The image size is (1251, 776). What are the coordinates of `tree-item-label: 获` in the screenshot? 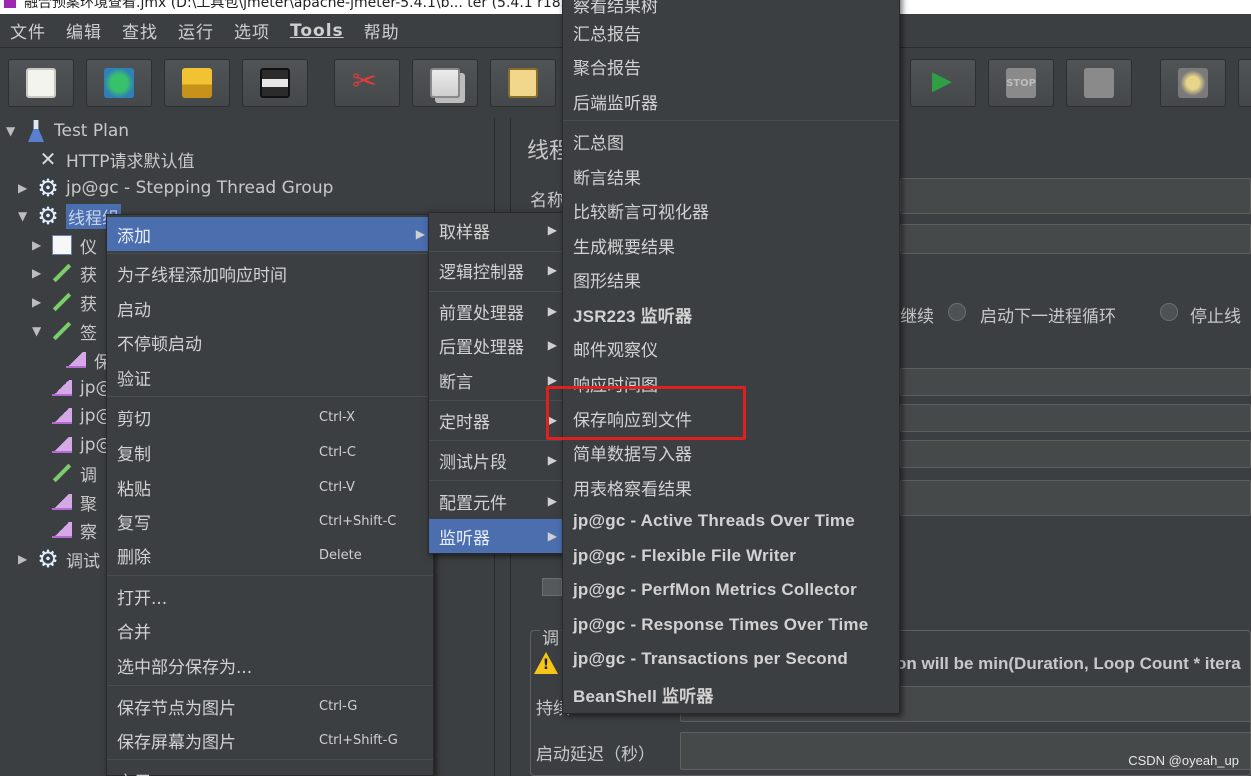 It's located at (88, 275).